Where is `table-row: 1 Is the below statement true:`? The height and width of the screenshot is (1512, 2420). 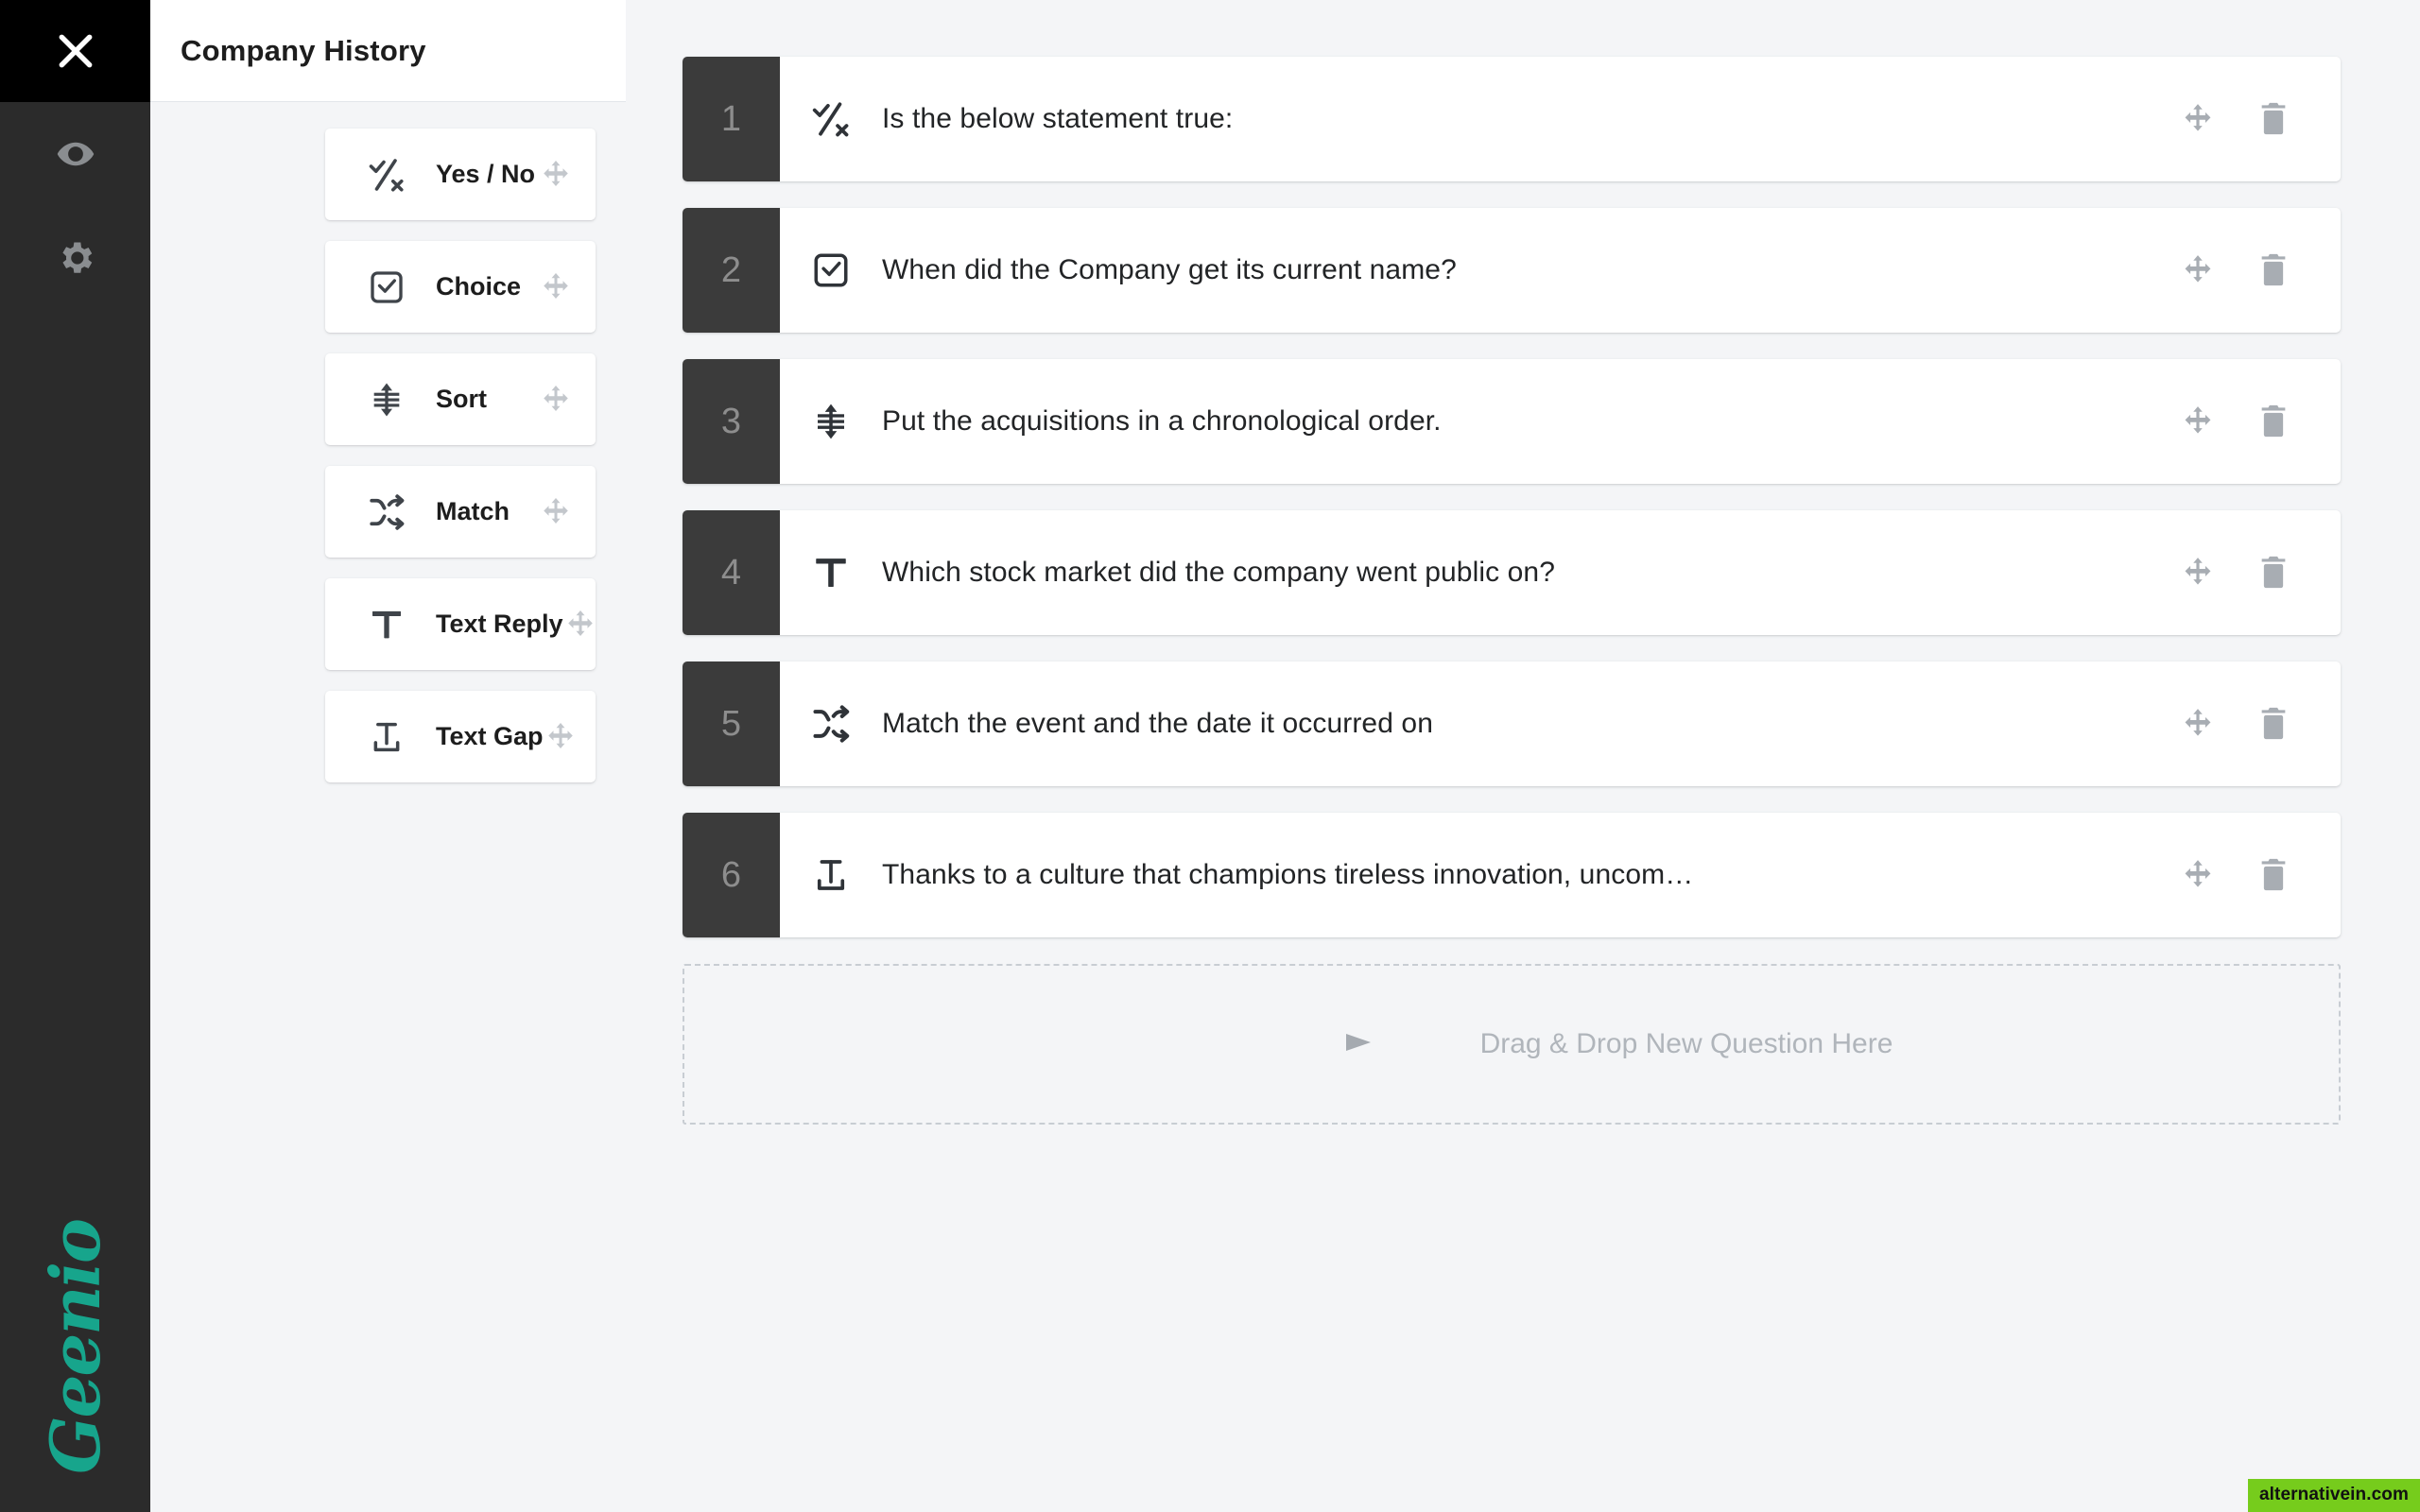 table-row: 1 Is the below statement true: is located at coordinates (1512, 119).